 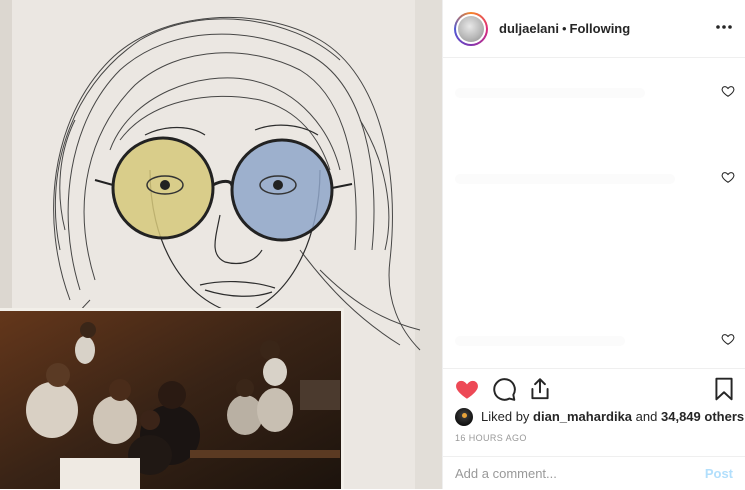 What do you see at coordinates (724, 389) in the screenshot?
I see `bookmark-icon` at bounding box center [724, 389].